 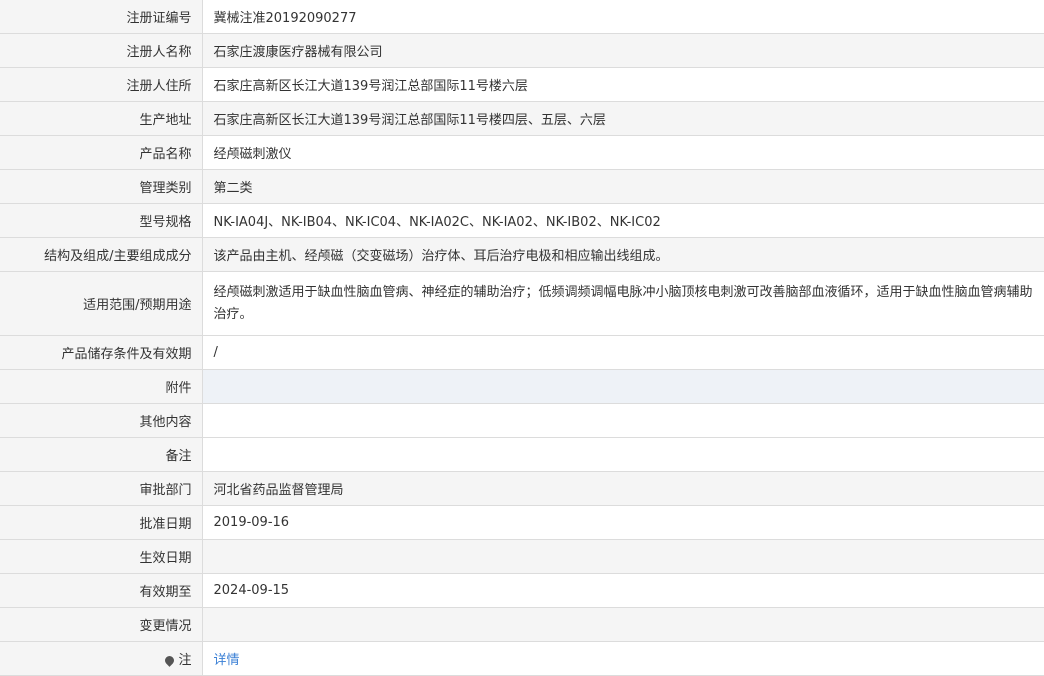 What do you see at coordinates (101, 658) in the screenshot?
I see `label-note: 注` at bounding box center [101, 658].